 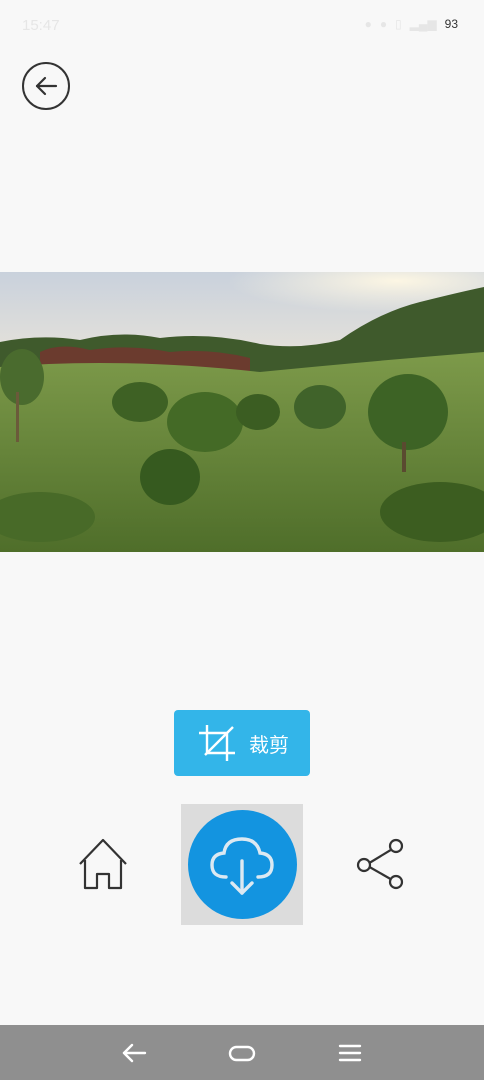 I want to click on crop-label: 裁剪, so click(x=269, y=745).